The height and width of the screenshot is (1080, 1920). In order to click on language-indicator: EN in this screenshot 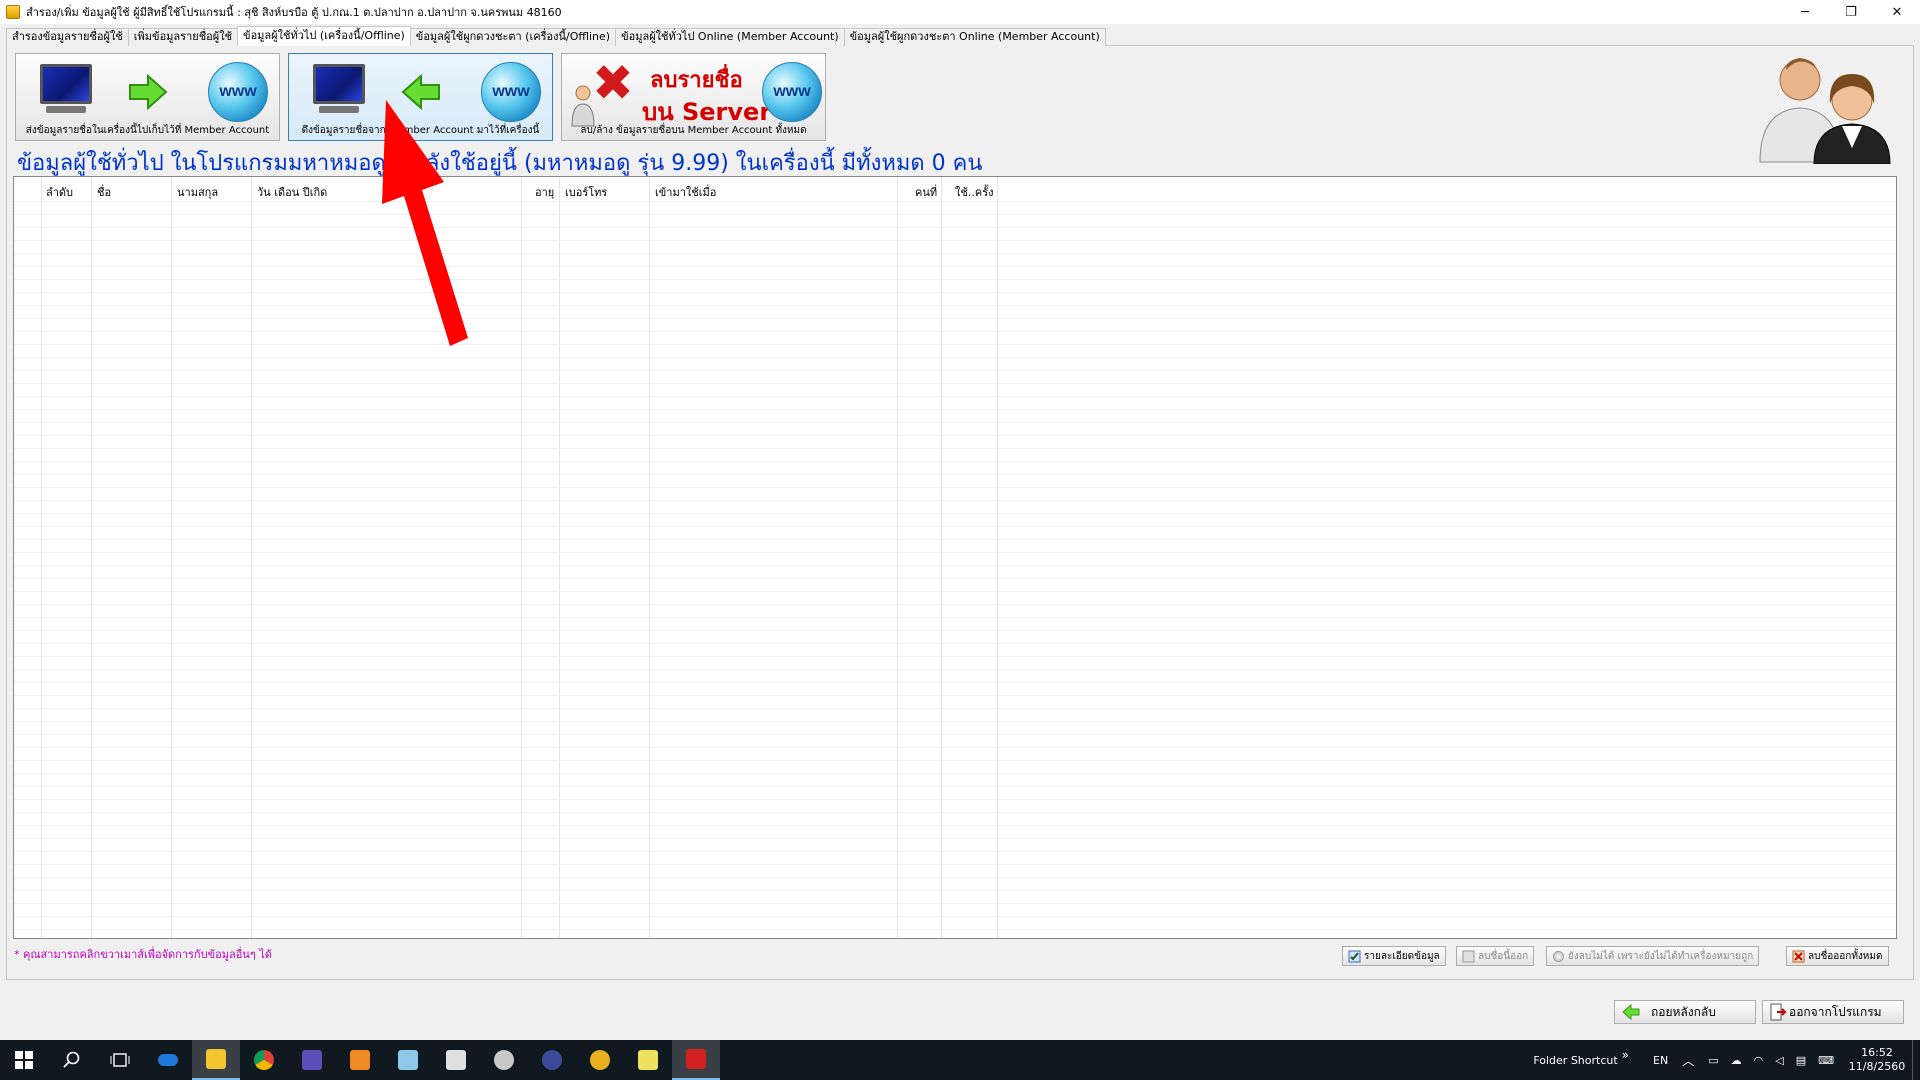, I will do `click(1660, 1060)`.